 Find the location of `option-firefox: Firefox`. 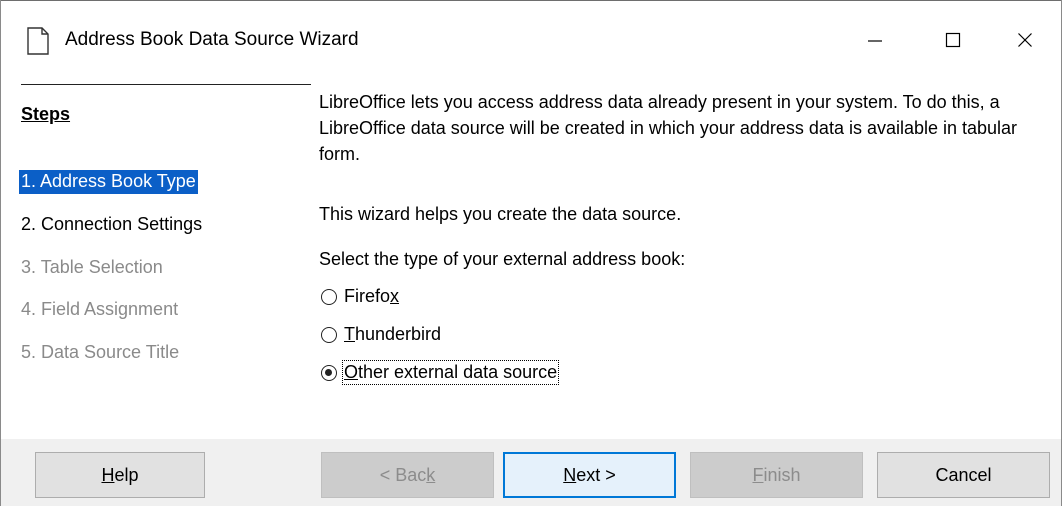

option-firefox: Firefox is located at coordinates (360, 296).